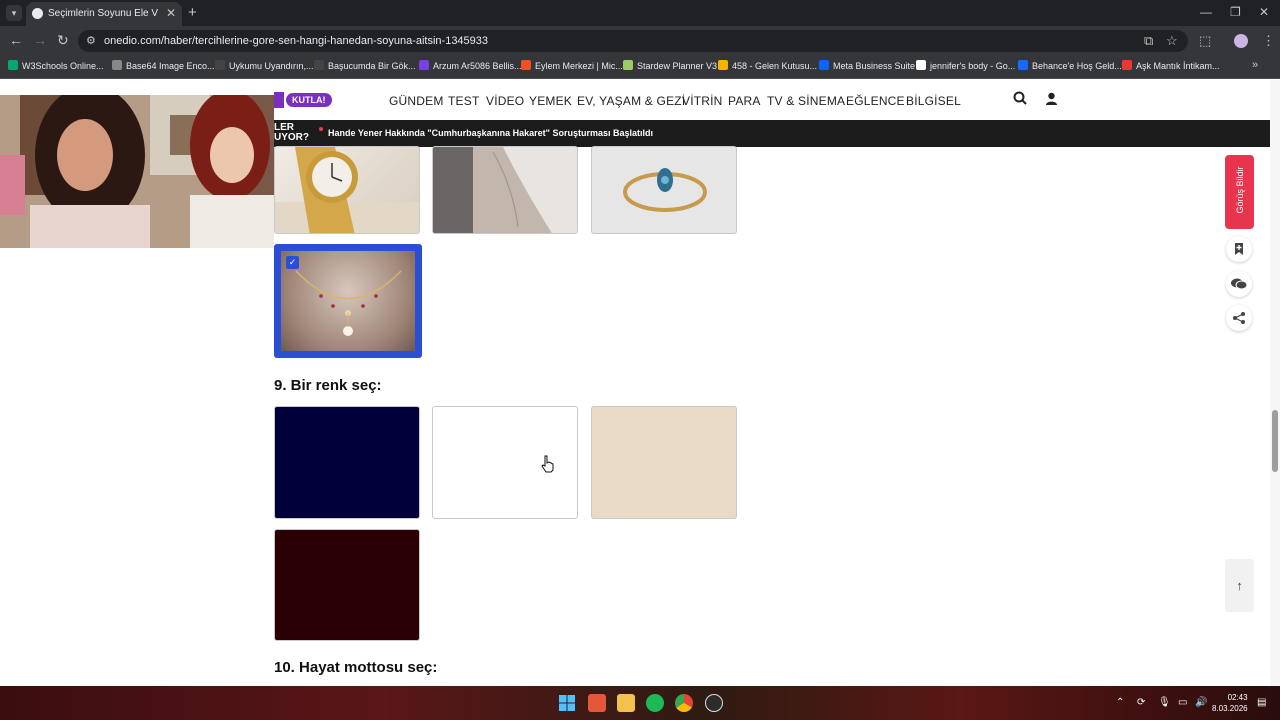 The image size is (1280, 720). Describe the element at coordinates (640, 703) in the screenshot. I see `windows-taskbar` at that location.